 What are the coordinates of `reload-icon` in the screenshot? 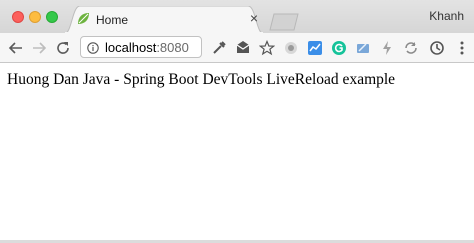 It's located at (63, 48).